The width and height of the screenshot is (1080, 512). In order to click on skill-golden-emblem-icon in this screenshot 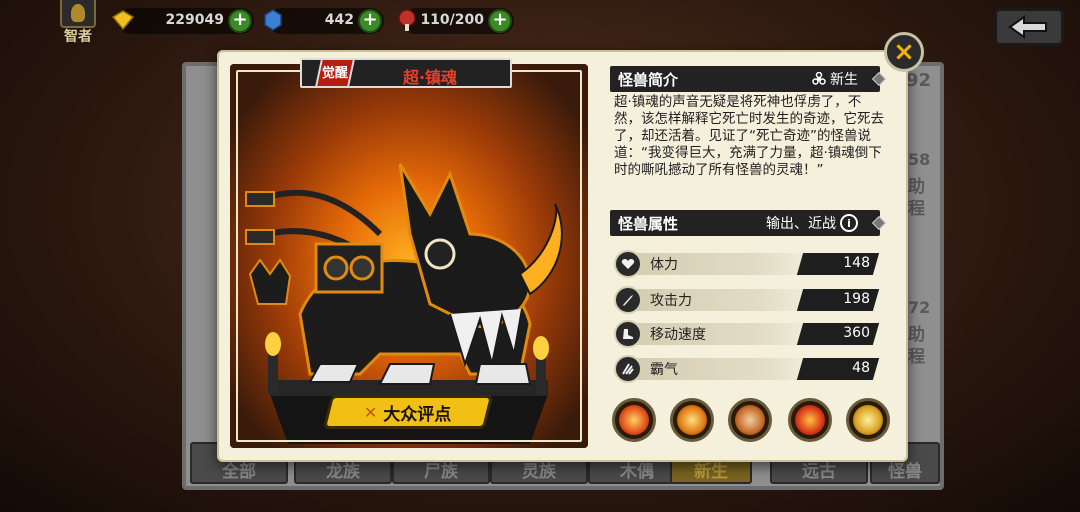, I will do `click(868, 420)`.